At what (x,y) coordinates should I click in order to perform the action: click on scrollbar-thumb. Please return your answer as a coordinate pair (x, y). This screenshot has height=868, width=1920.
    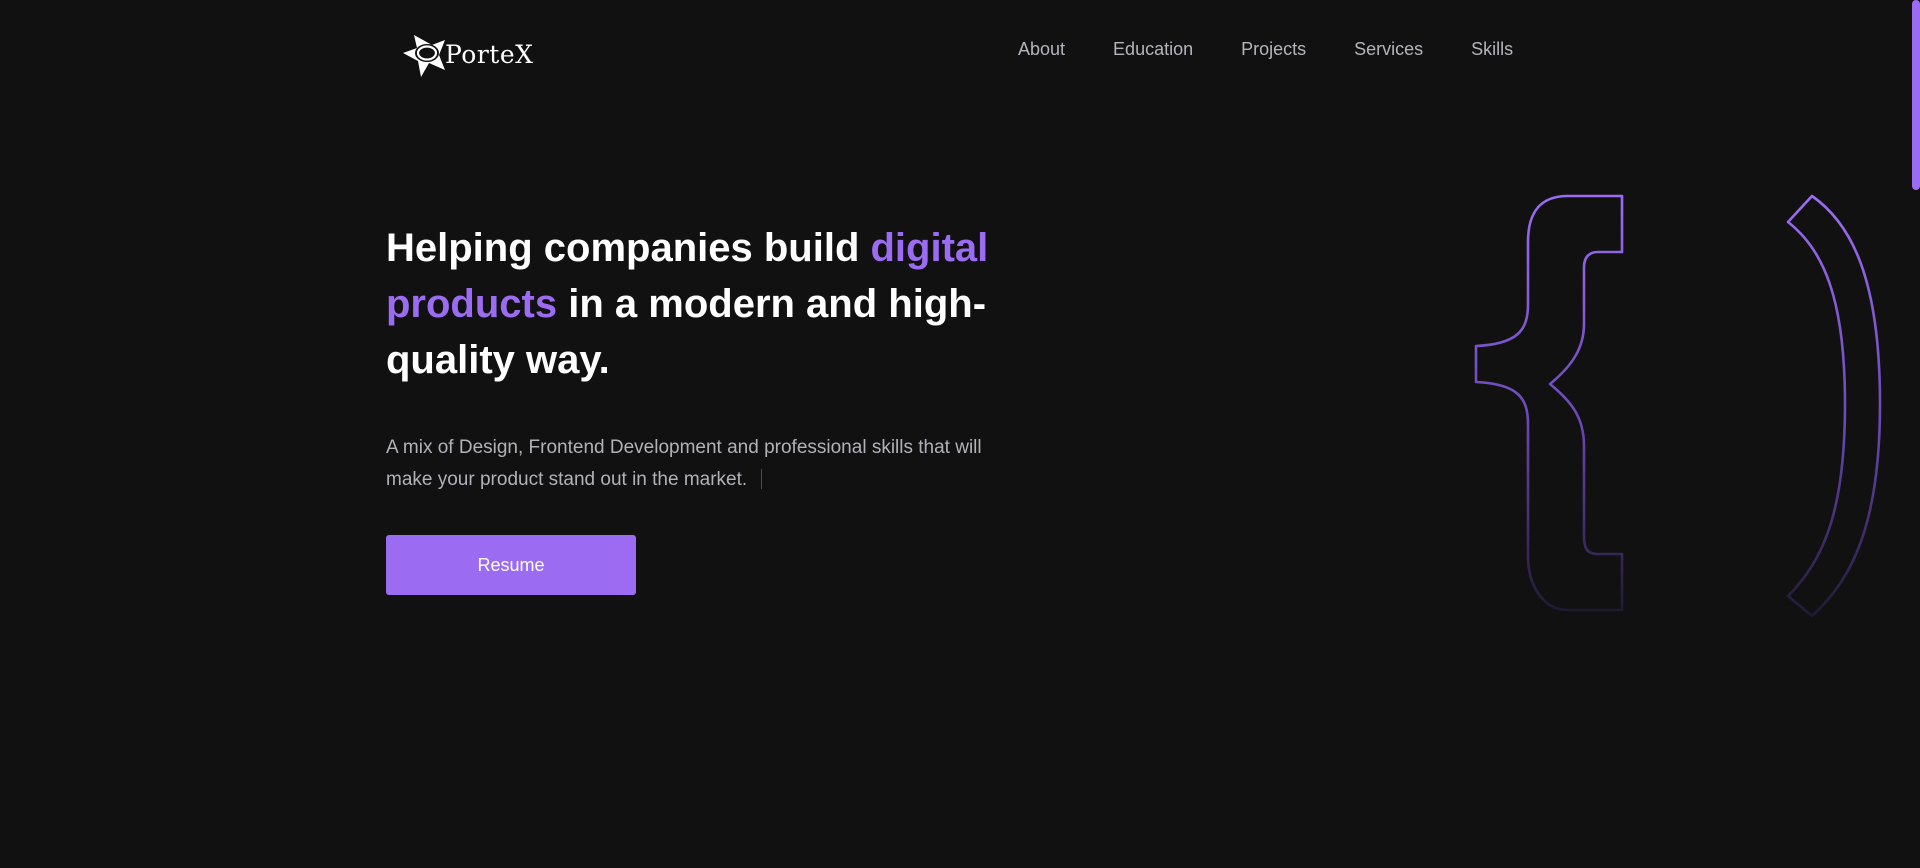
    Looking at the image, I should click on (1916, 95).